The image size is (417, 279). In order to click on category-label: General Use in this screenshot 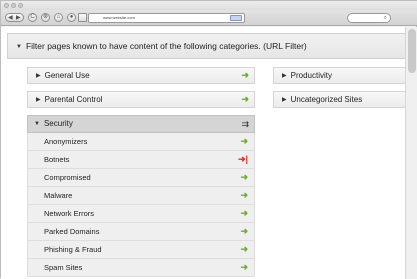, I will do `click(67, 75)`.